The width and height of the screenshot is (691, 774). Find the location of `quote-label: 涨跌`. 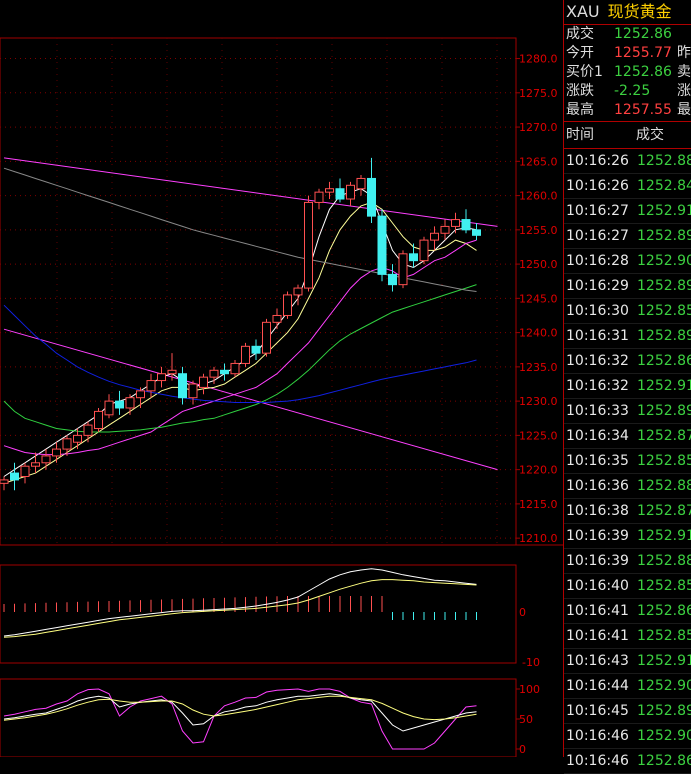

quote-label: 涨跌 is located at coordinates (580, 91).